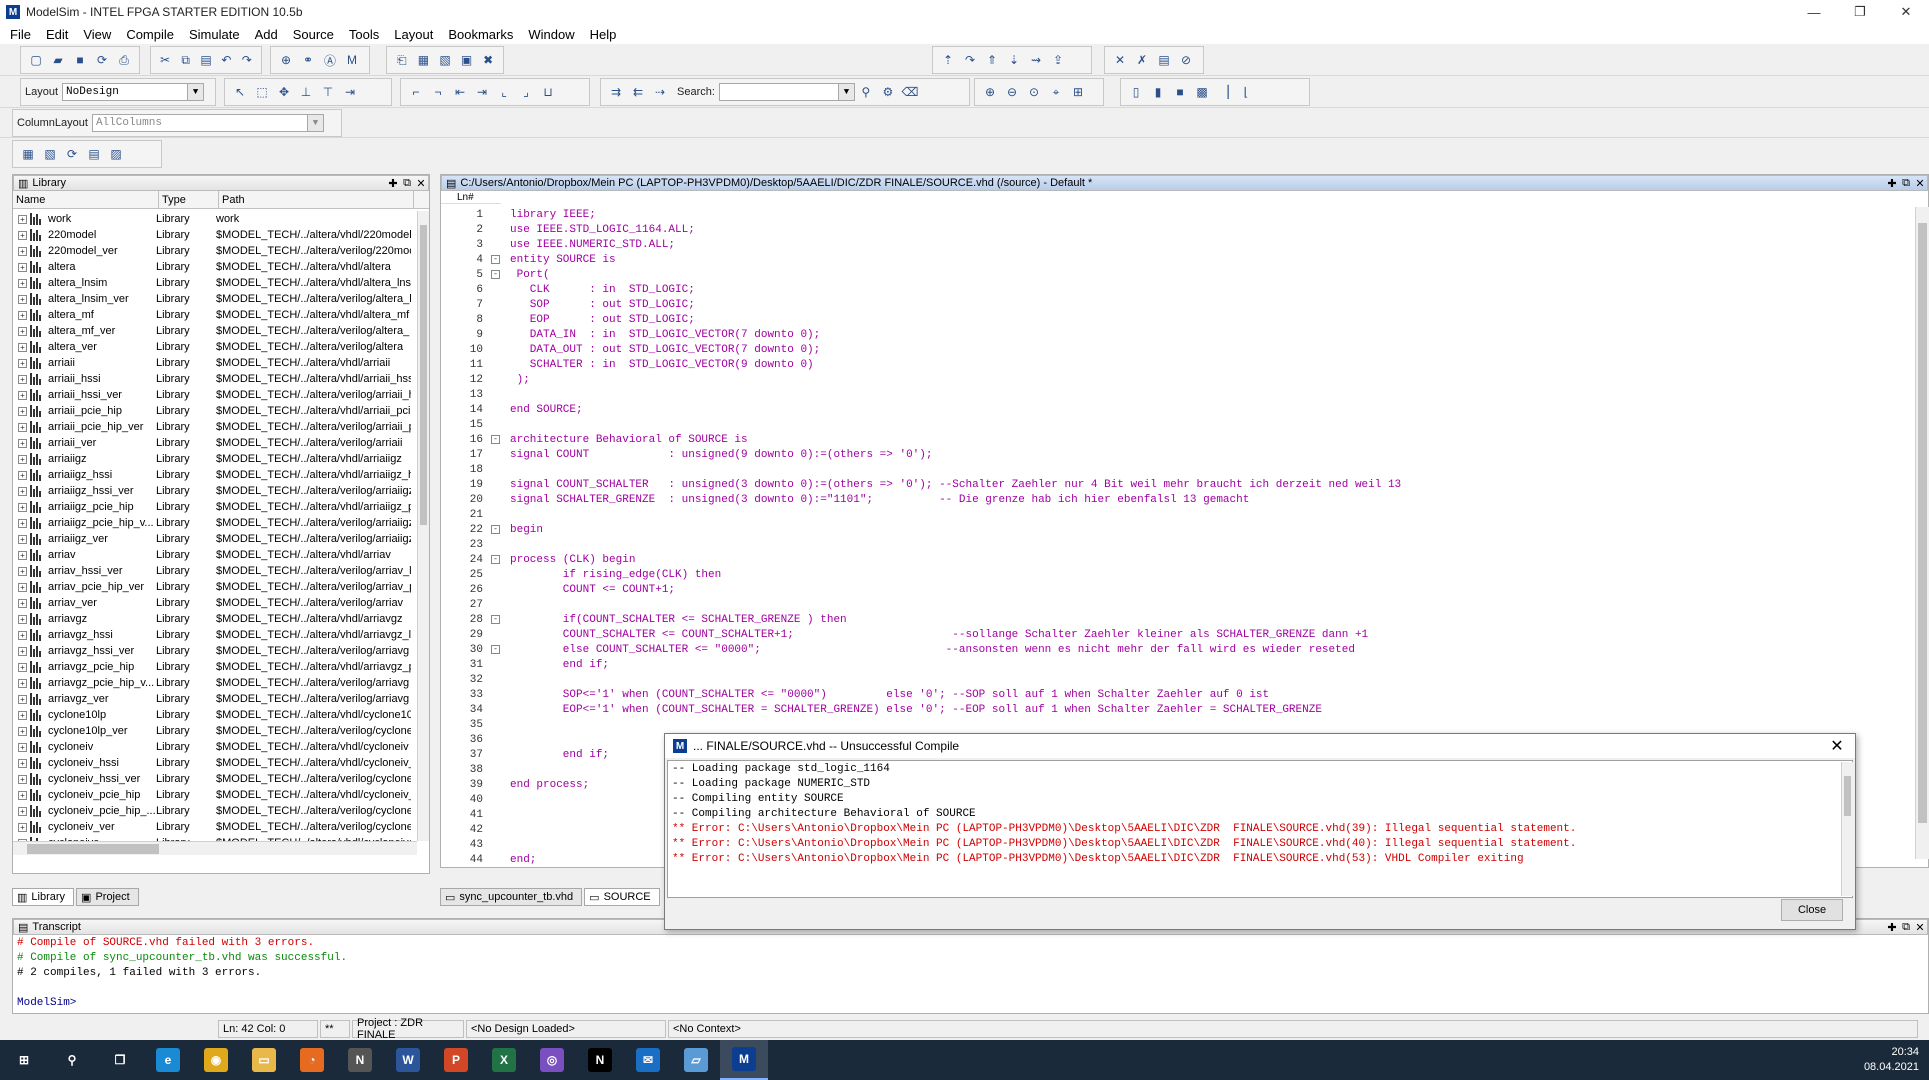  I want to click on edge-right-icon: ⌟, so click(526, 92).